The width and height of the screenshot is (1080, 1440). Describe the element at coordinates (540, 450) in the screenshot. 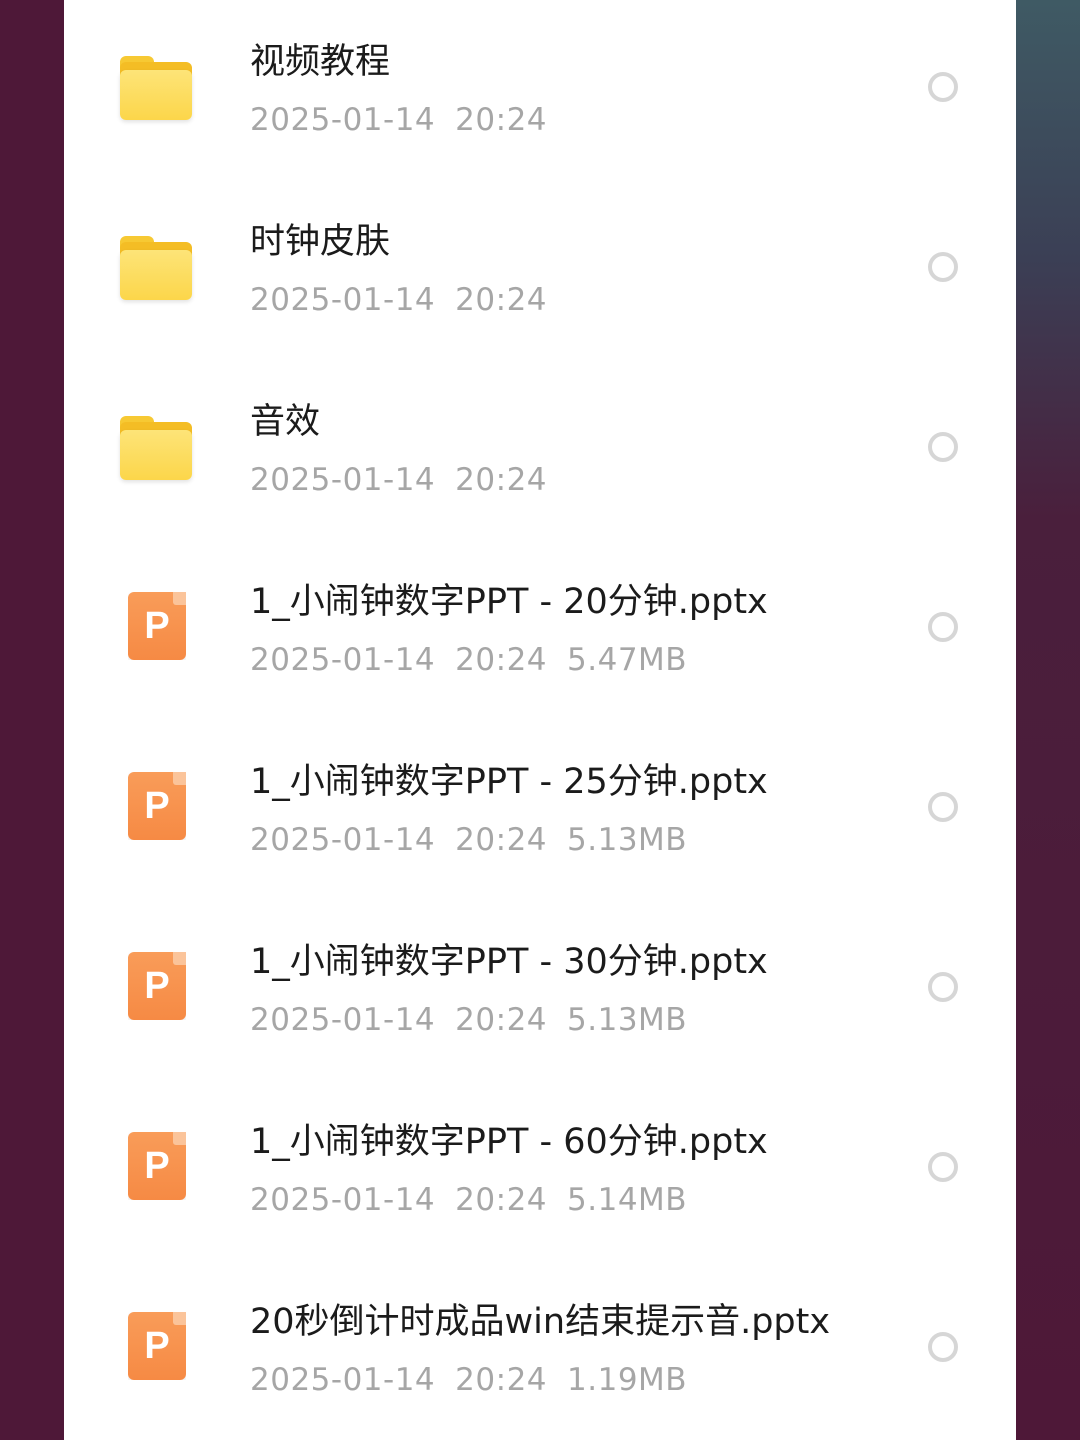

I see `file-list-item: 音效 2025-01-14 20:24` at that location.